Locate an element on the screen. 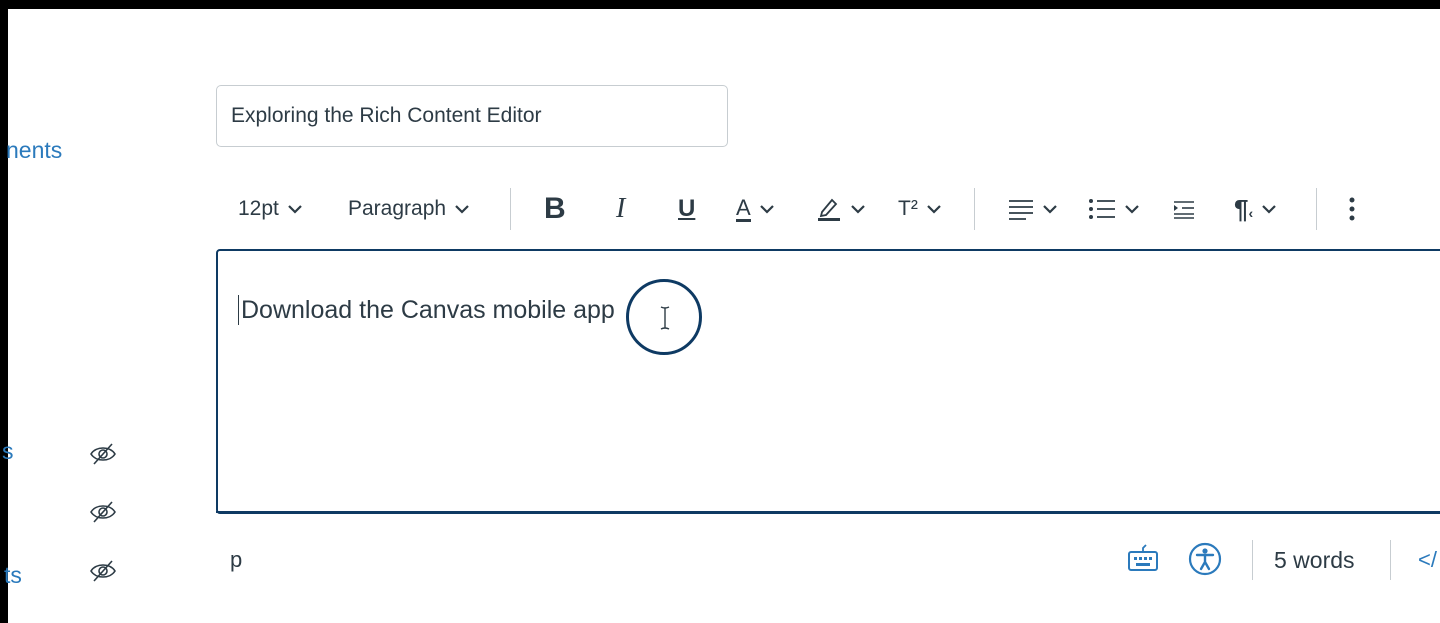 The width and height of the screenshot is (1440, 623). text-cursor-icon is located at coordinates (665, 318).